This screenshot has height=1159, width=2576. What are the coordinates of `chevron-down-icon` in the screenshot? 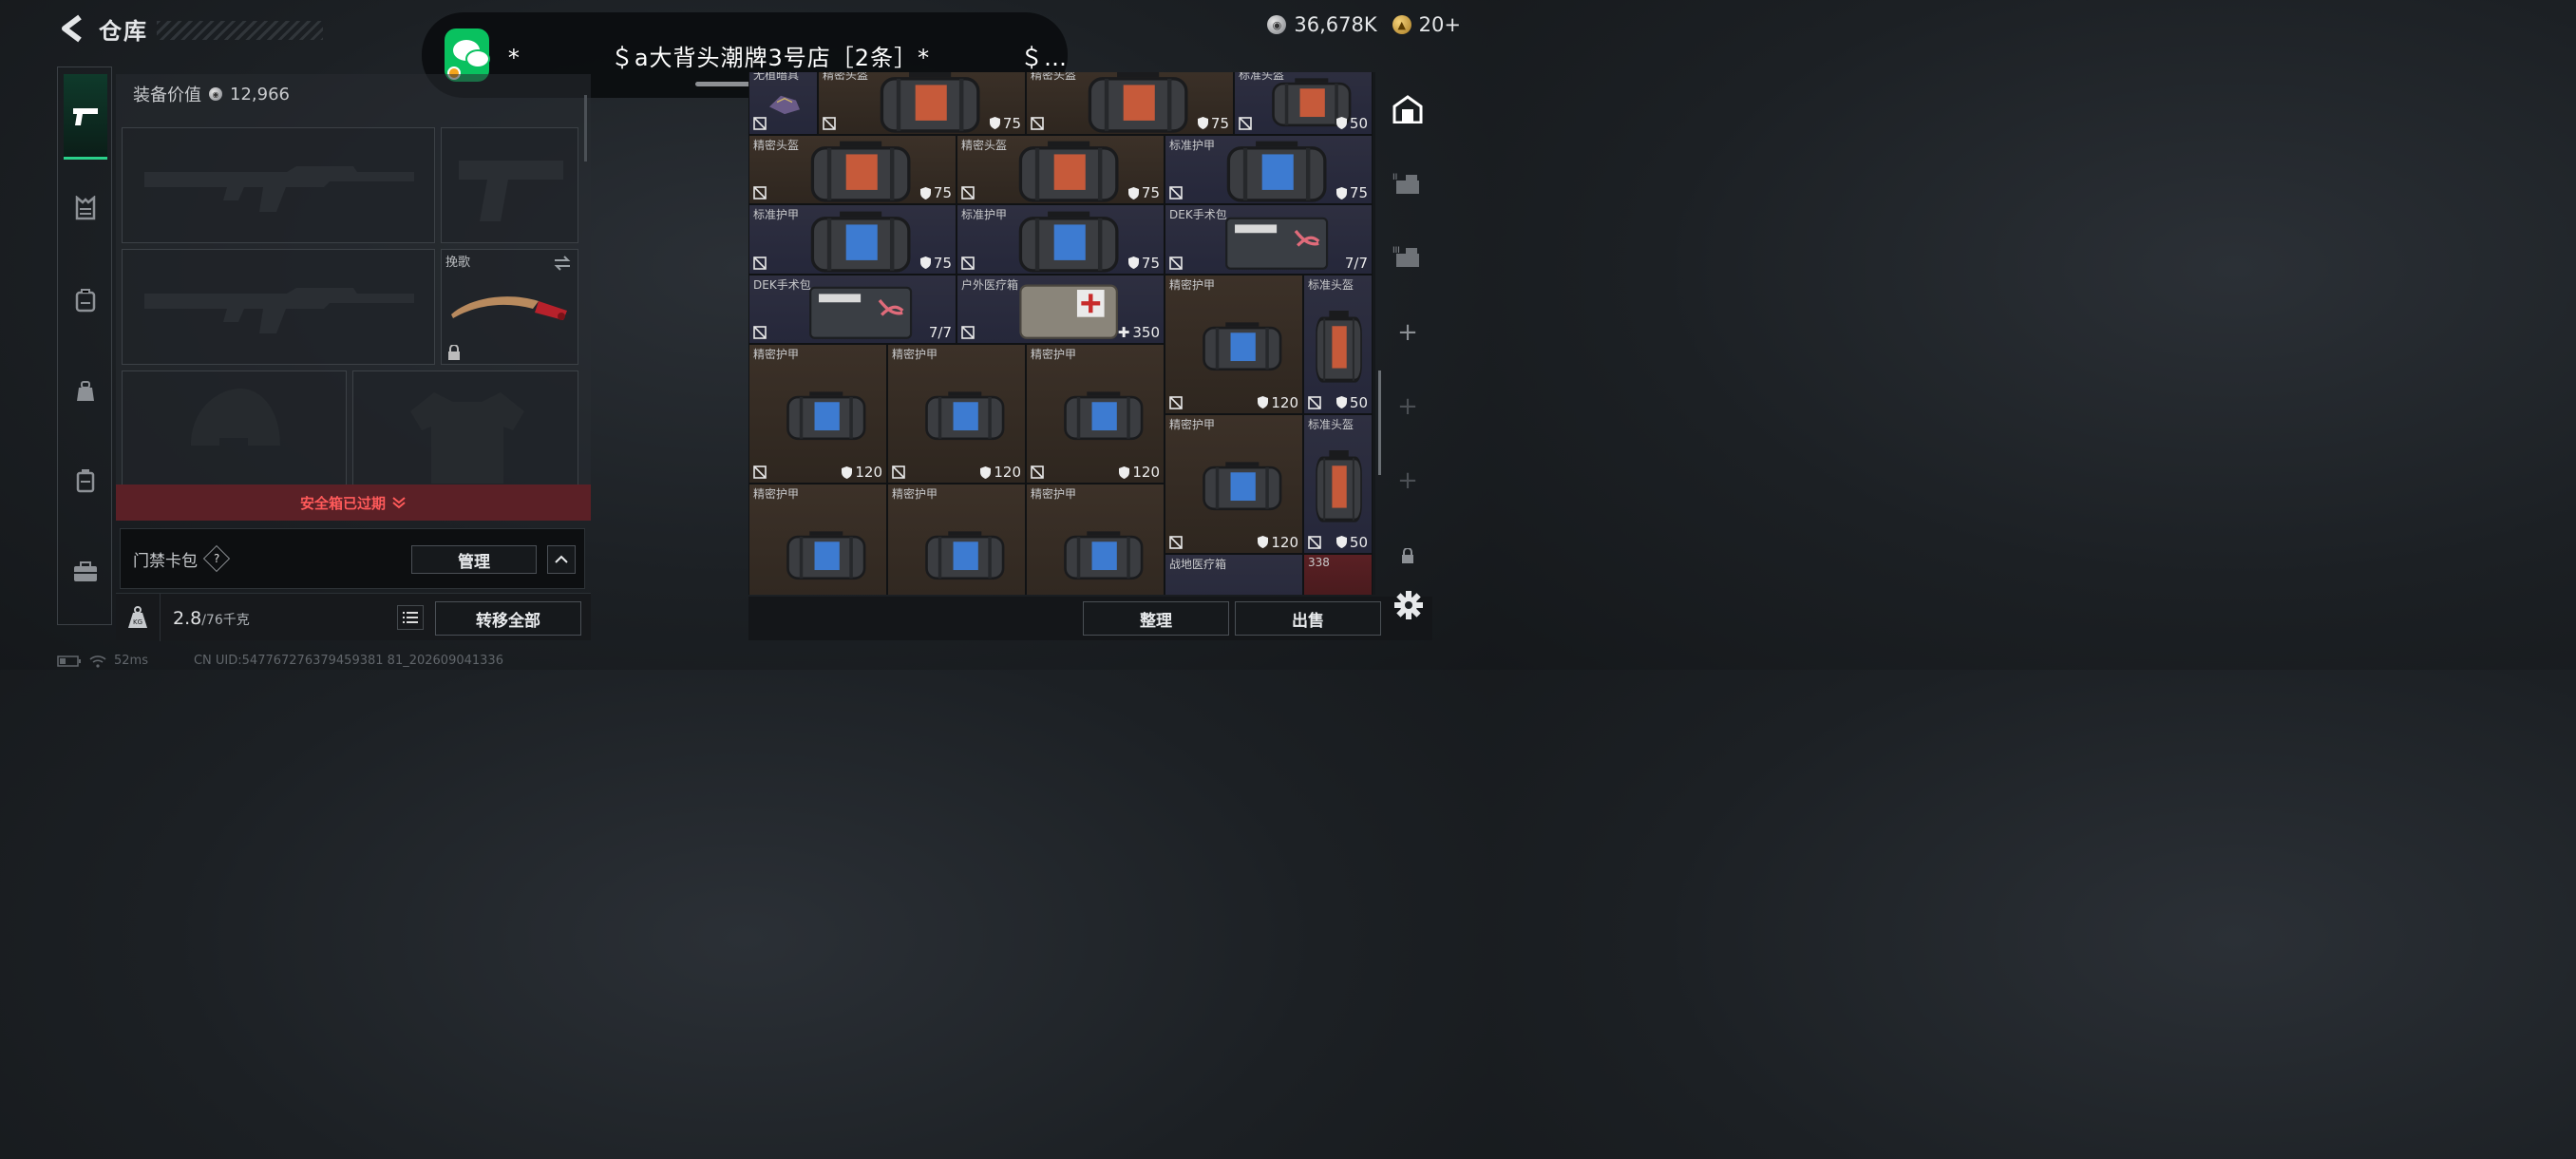 It's located at (399, 503).